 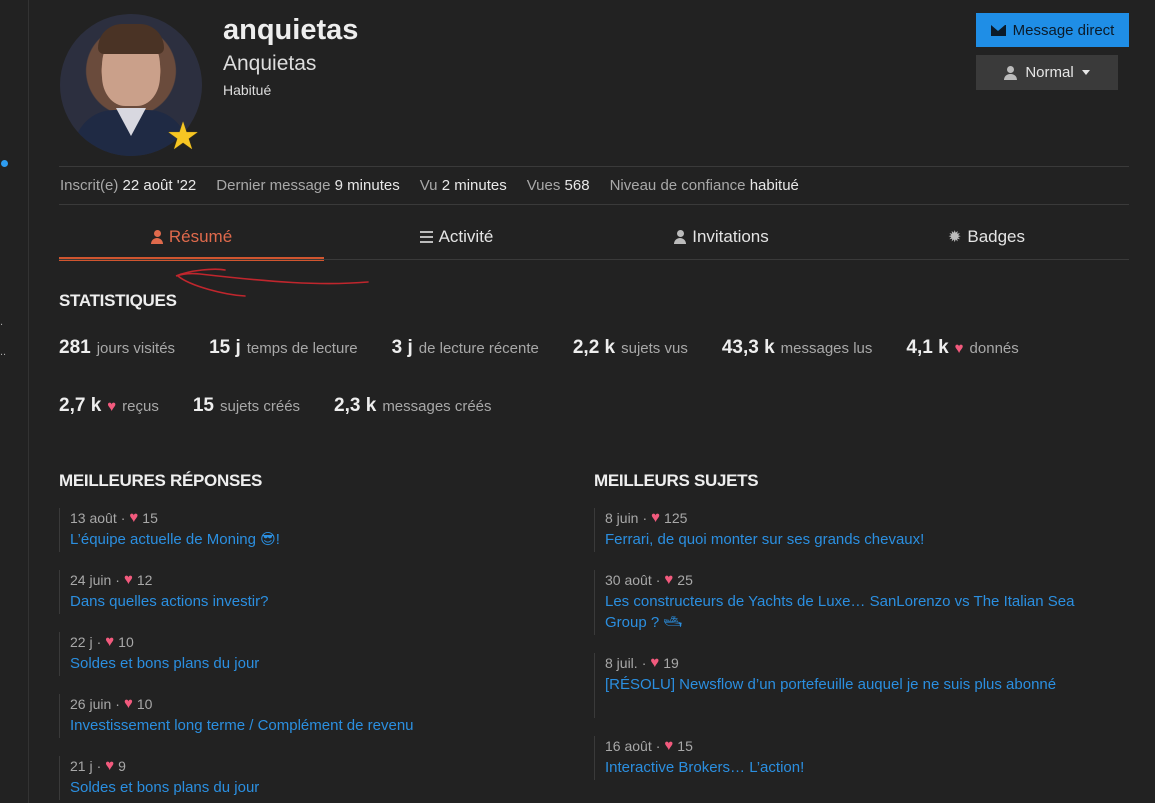 I want to click on annotation-arrow, so click(x=272, y=282).